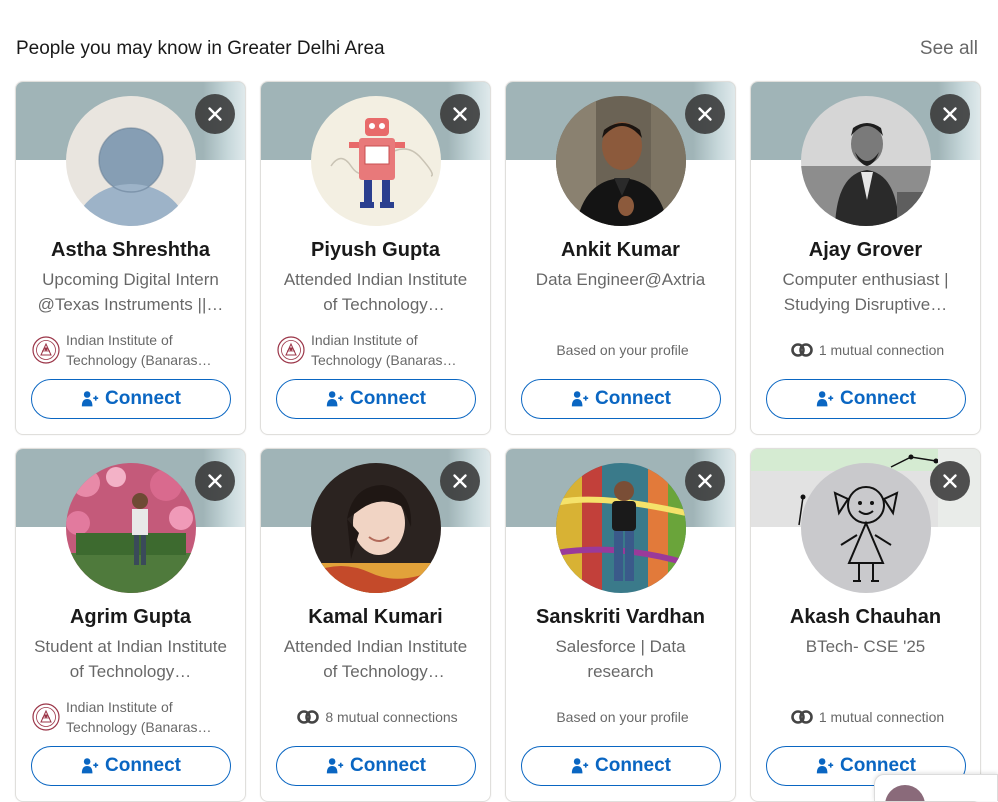 The height and width of the screenshot is (802, 998). Describe the element at coordinates (130, 250) in the screenshot. I see `person-name: Astha Shreshtha` at that location.